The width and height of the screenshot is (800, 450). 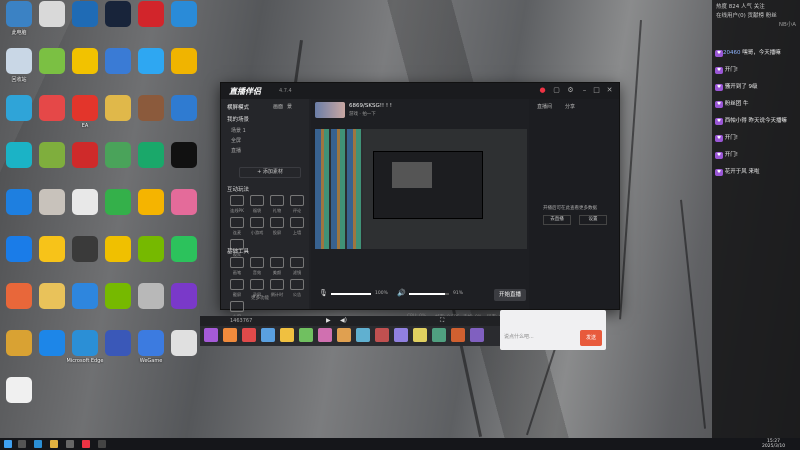 I want to click on scene-item: 全屏, so click(x=236, y=140).